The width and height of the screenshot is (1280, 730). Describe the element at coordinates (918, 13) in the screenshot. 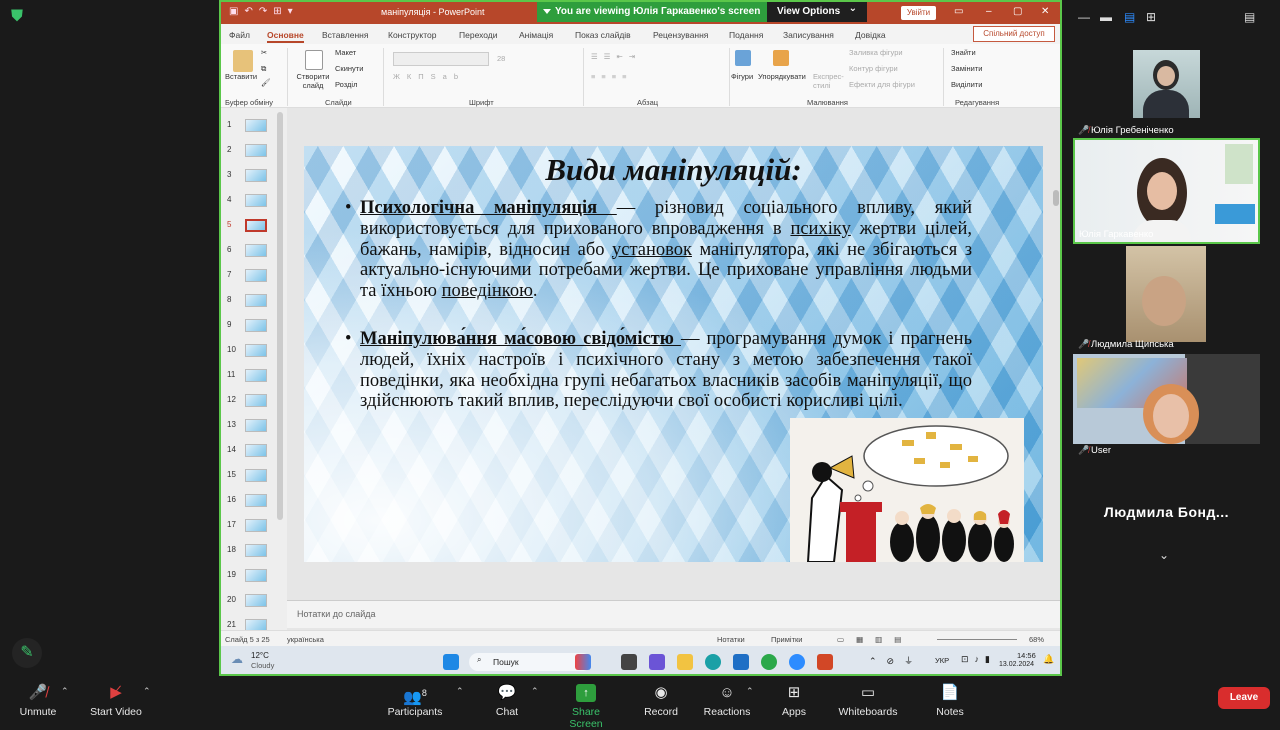

I see `sign-in-button: Увійти` at that location.